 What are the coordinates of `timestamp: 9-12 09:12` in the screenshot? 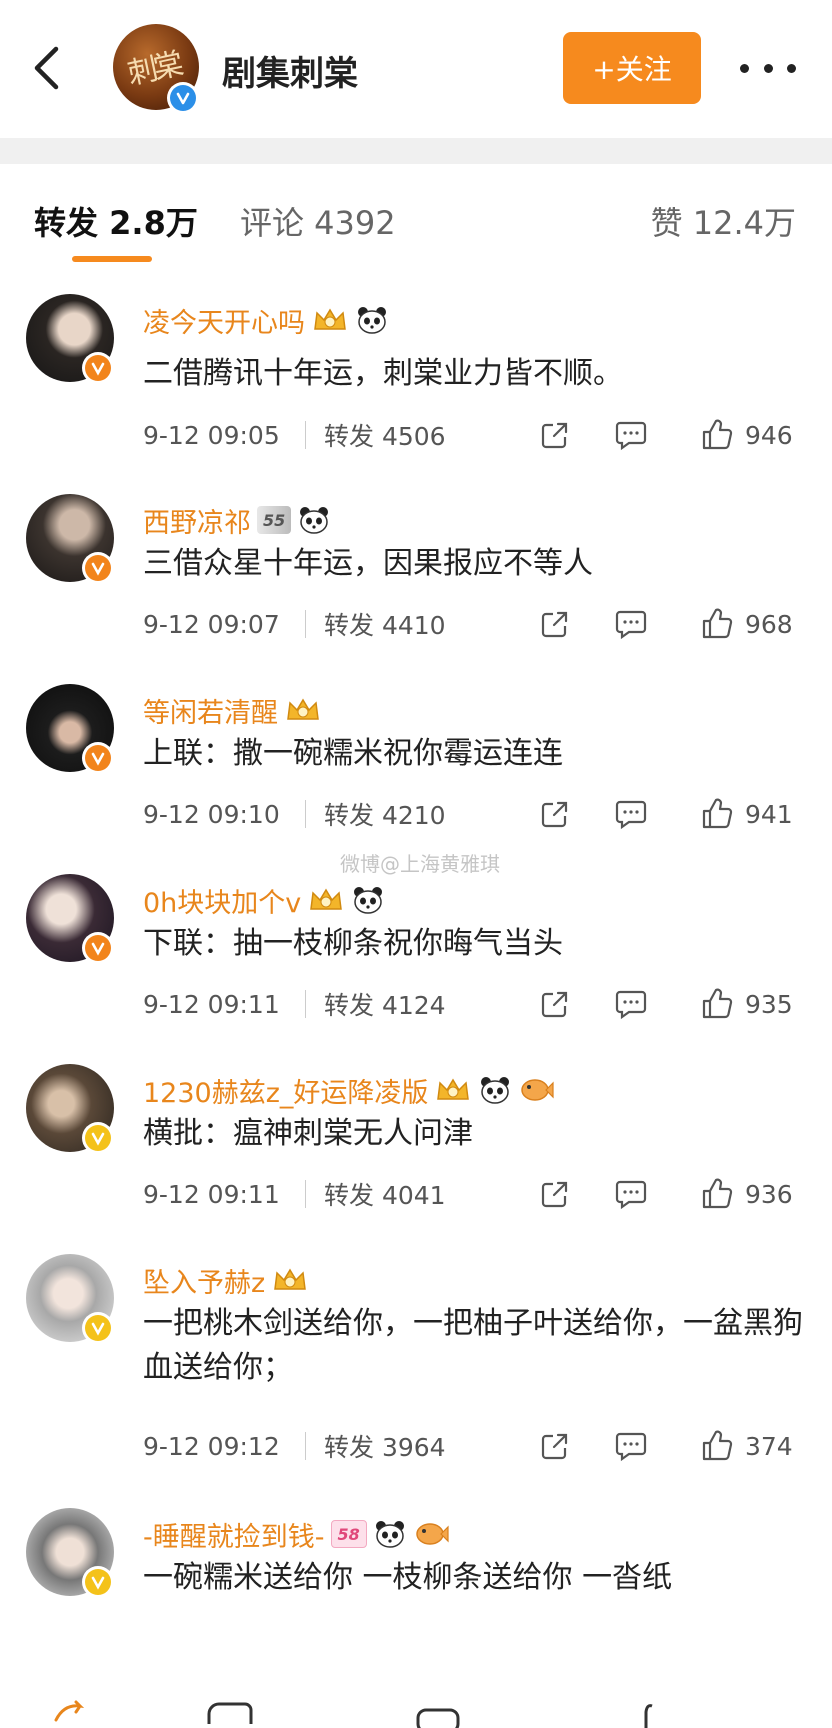 It's located at (211, 1446).